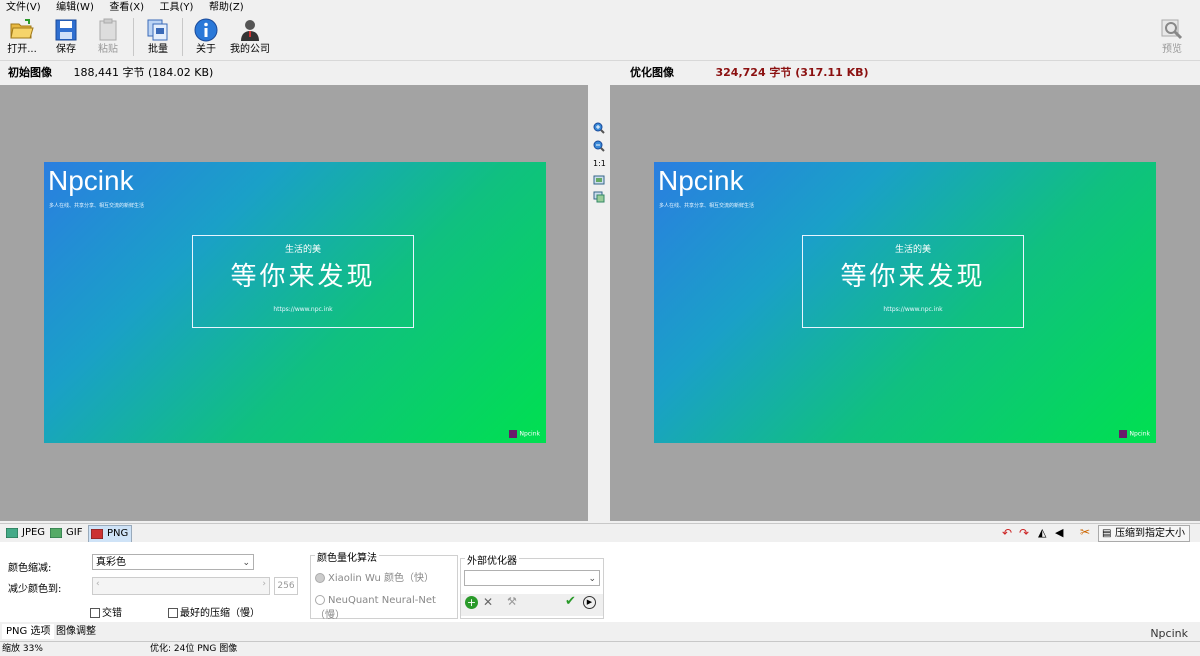 The width and height of the screenshot is (1200, 656). I want to click on preview-button: 预览, so click(1172, 37).